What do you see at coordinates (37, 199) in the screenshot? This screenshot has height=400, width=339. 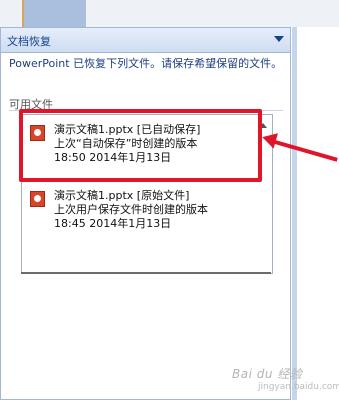 I see `powerpoint-file-icon` at bounding box center [37, 199].